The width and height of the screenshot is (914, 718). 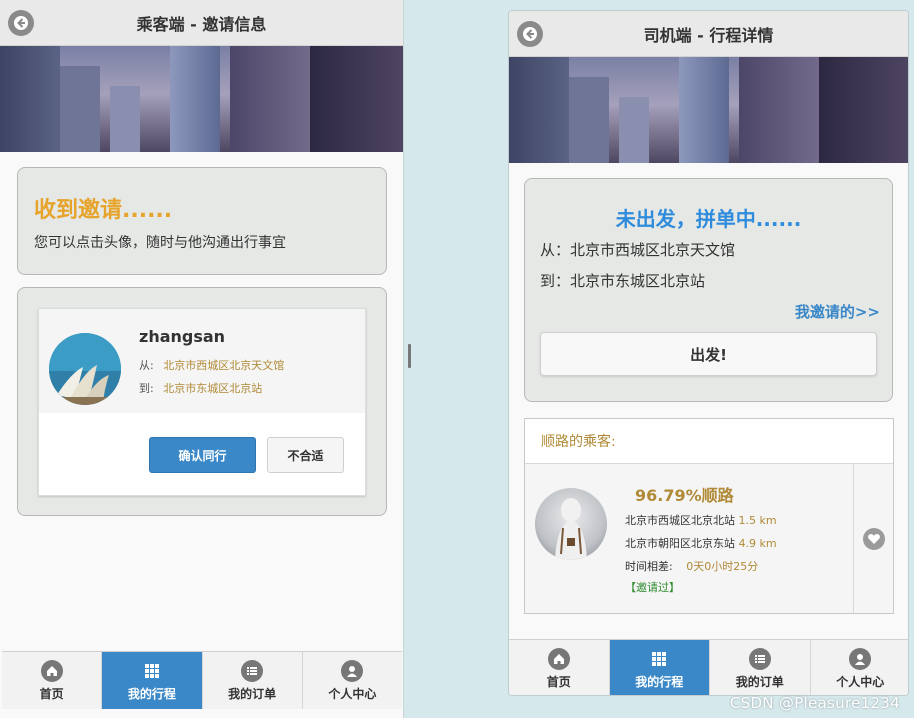 I want to click on depart-button: 出发!, so click(x=708, y=354).